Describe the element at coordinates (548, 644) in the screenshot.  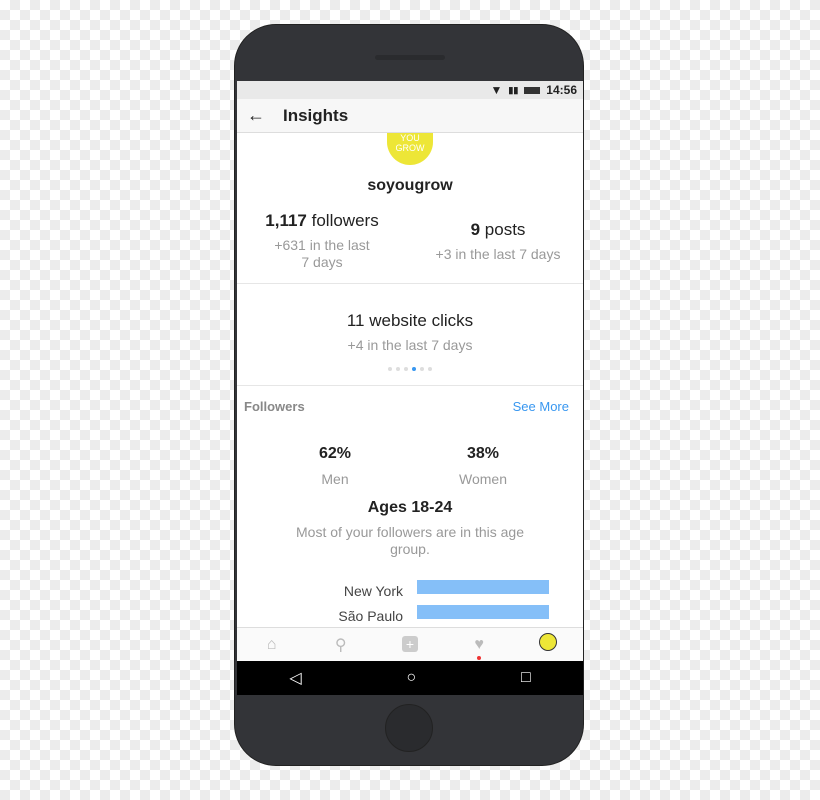
I see `profile-icon` at that location.